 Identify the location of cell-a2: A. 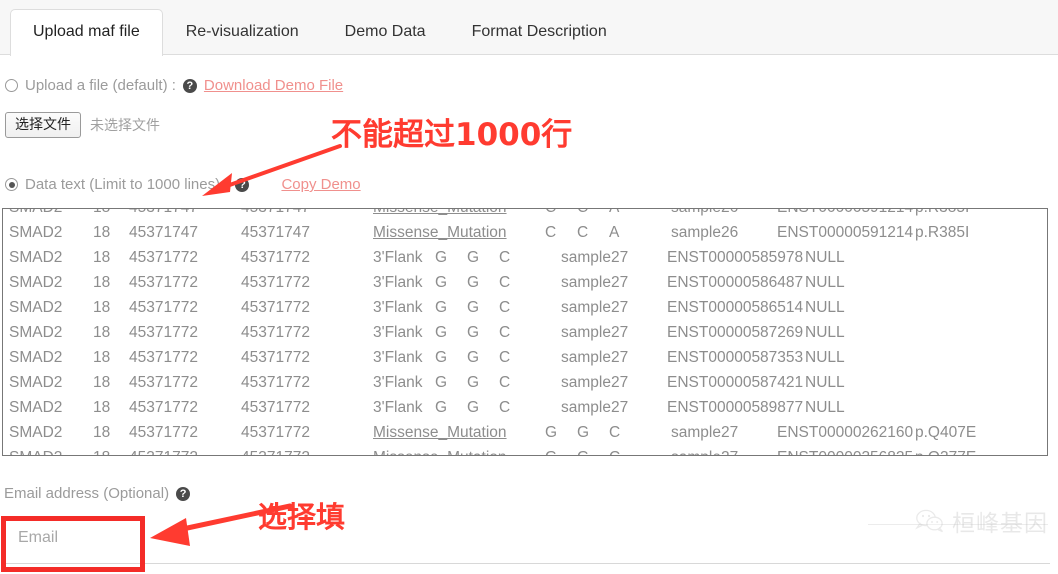
(614, 232).